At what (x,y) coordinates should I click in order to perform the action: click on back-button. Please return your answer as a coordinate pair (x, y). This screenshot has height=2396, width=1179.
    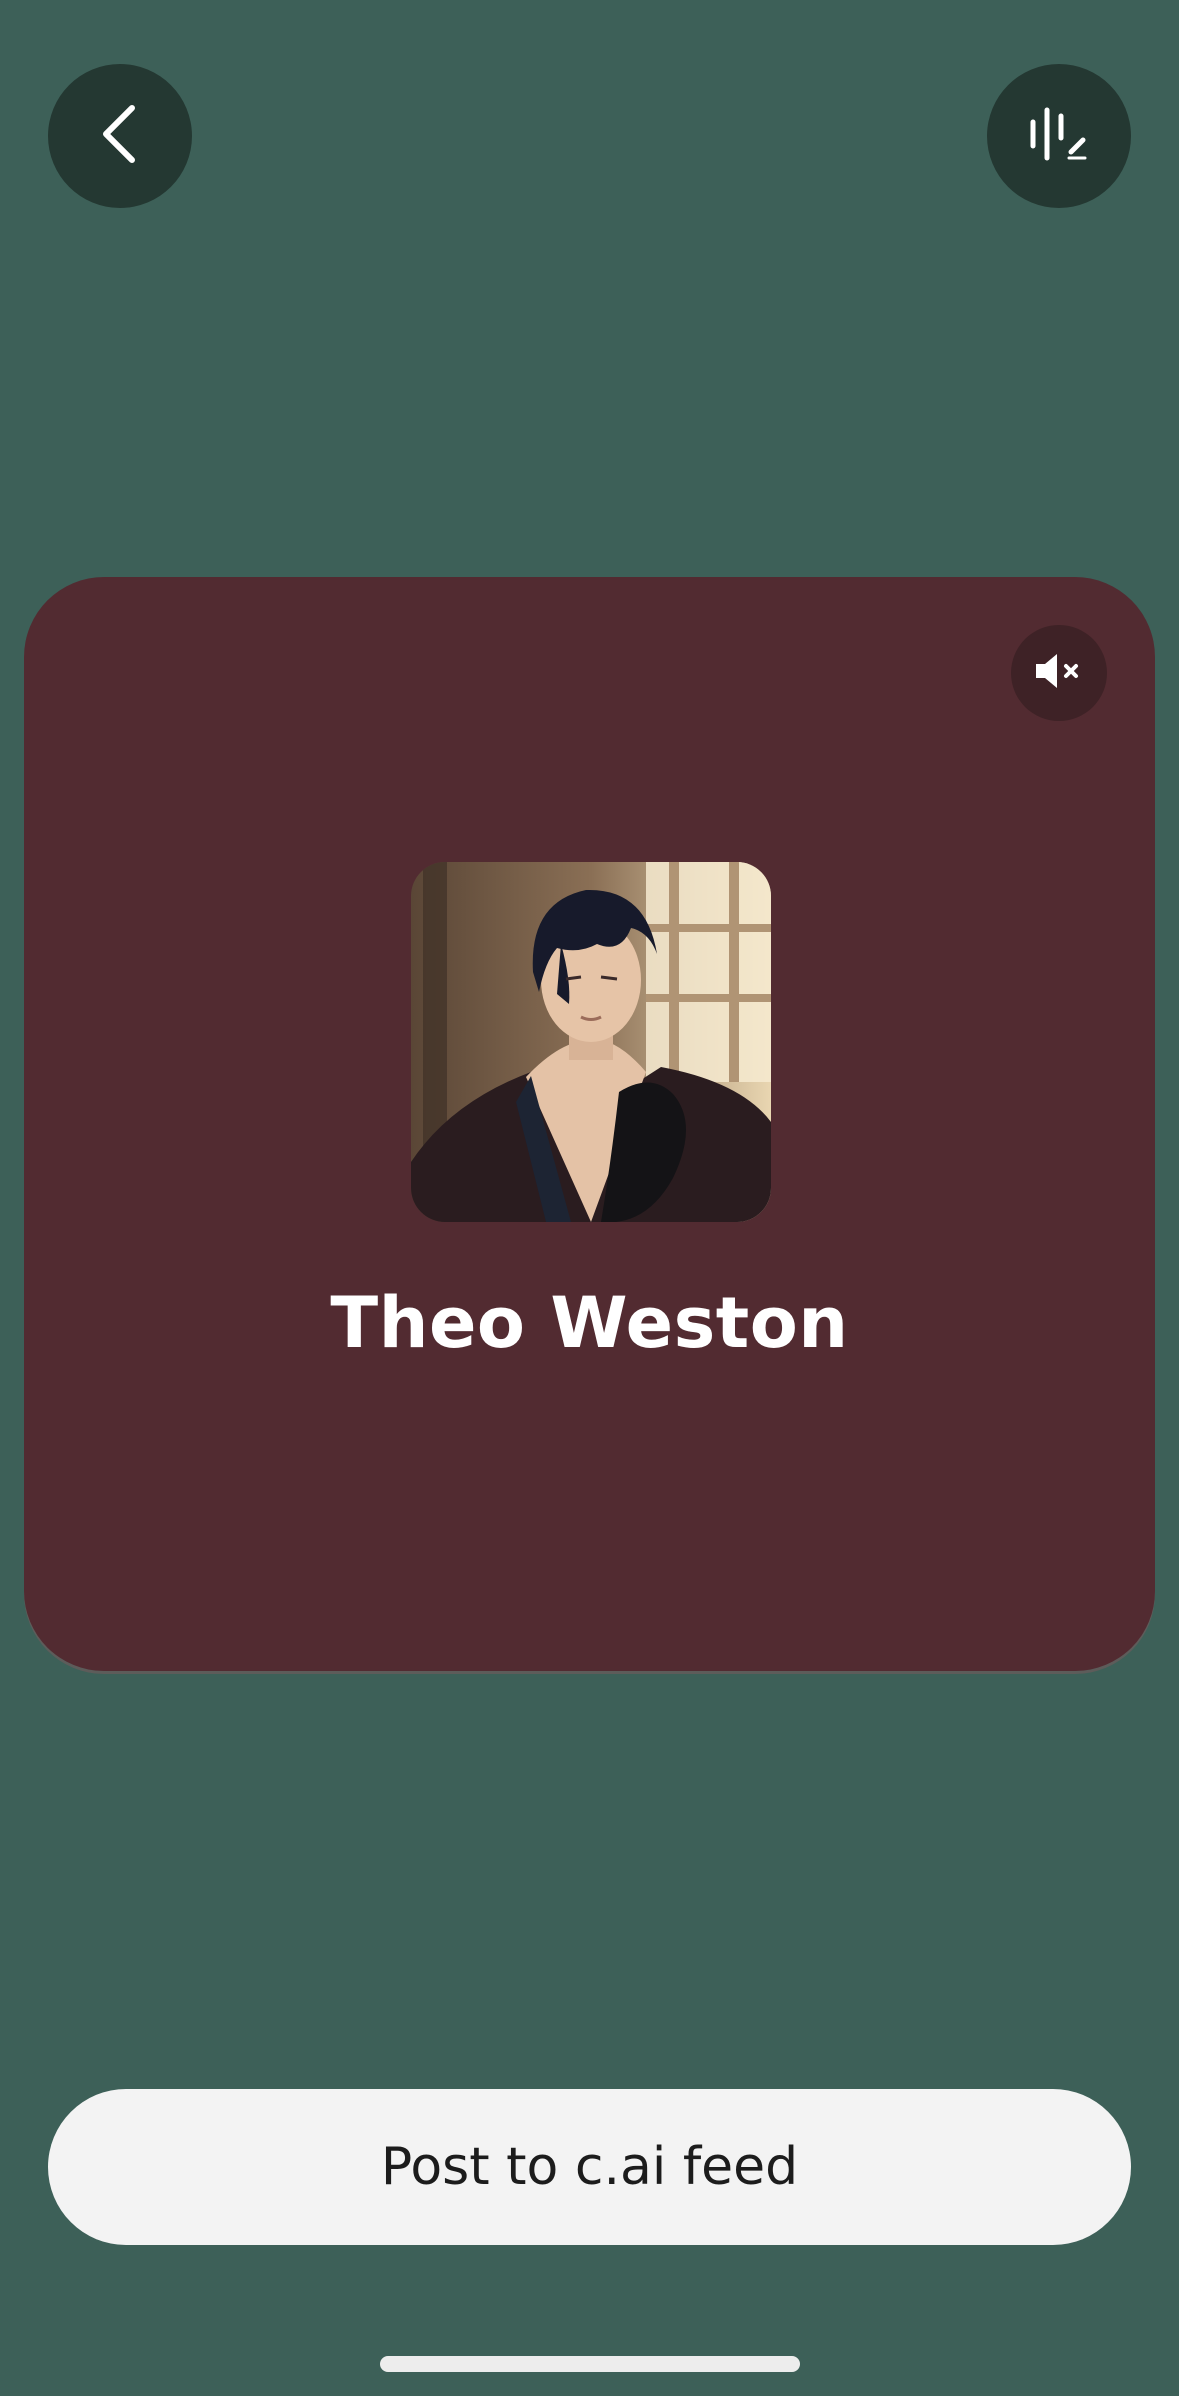
    Looking at the image, I should click on (120, 136).